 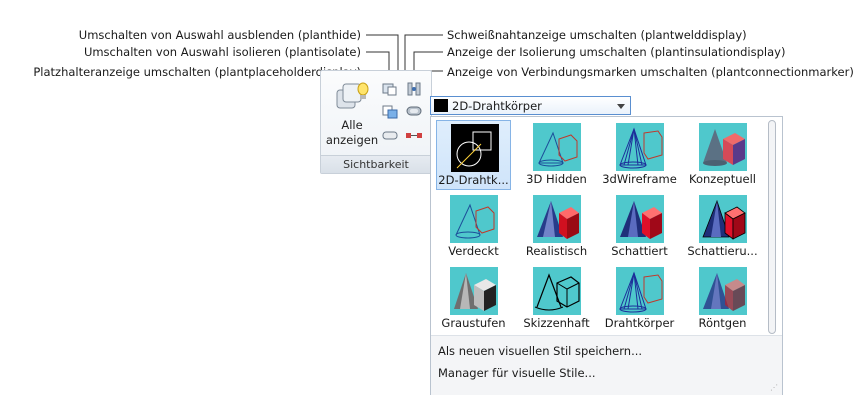 What do you see at coordinates (352, 125) in the screenshot?
I see `show-all-label-line1: Alle` at bounding box center [352, 125].